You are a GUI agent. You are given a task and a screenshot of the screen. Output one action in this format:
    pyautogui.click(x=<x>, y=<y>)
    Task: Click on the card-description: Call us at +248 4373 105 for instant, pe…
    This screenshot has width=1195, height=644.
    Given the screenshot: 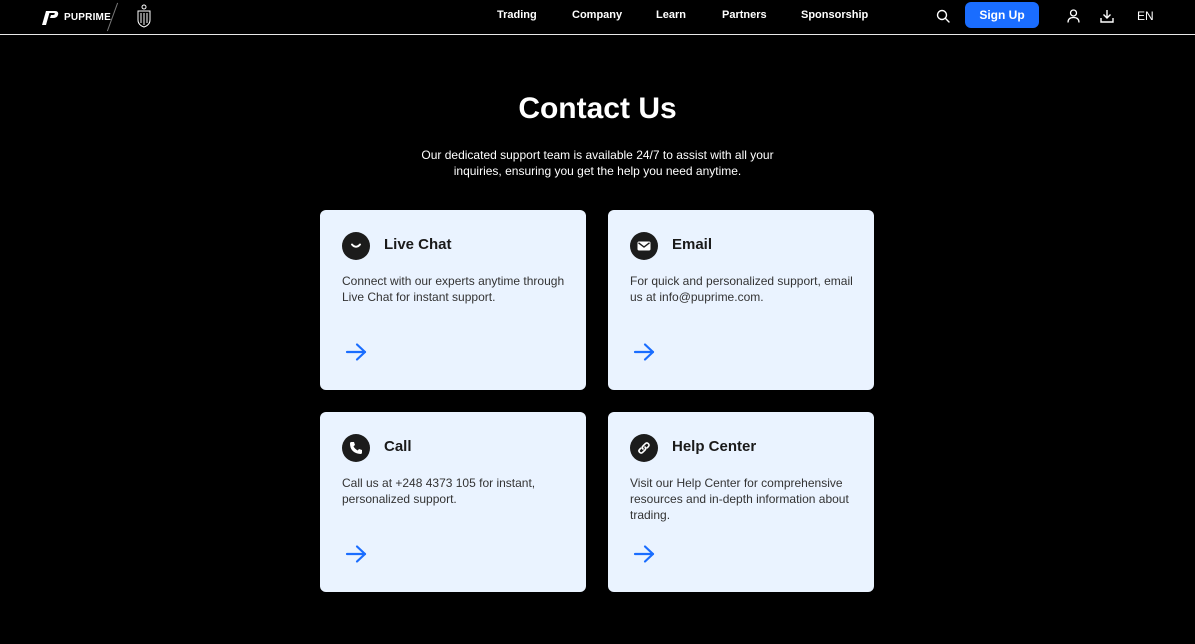 What is the action you would take?
    pyautogui.click(x=439, y=491)
    